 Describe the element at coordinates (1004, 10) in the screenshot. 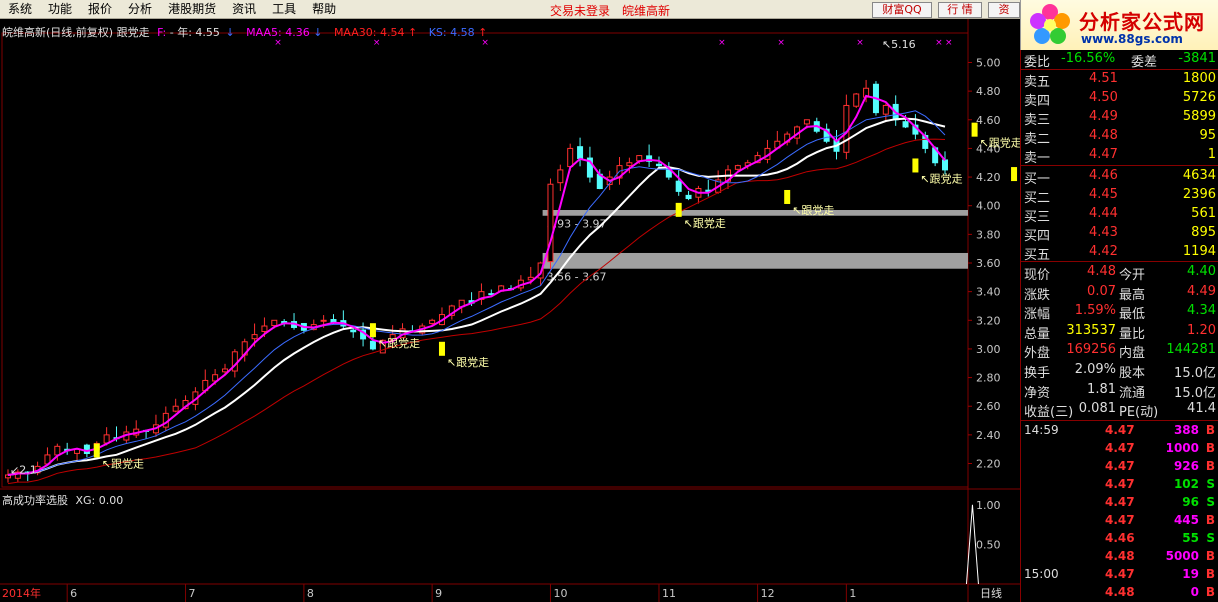

I see `info-button: 资` at that location.